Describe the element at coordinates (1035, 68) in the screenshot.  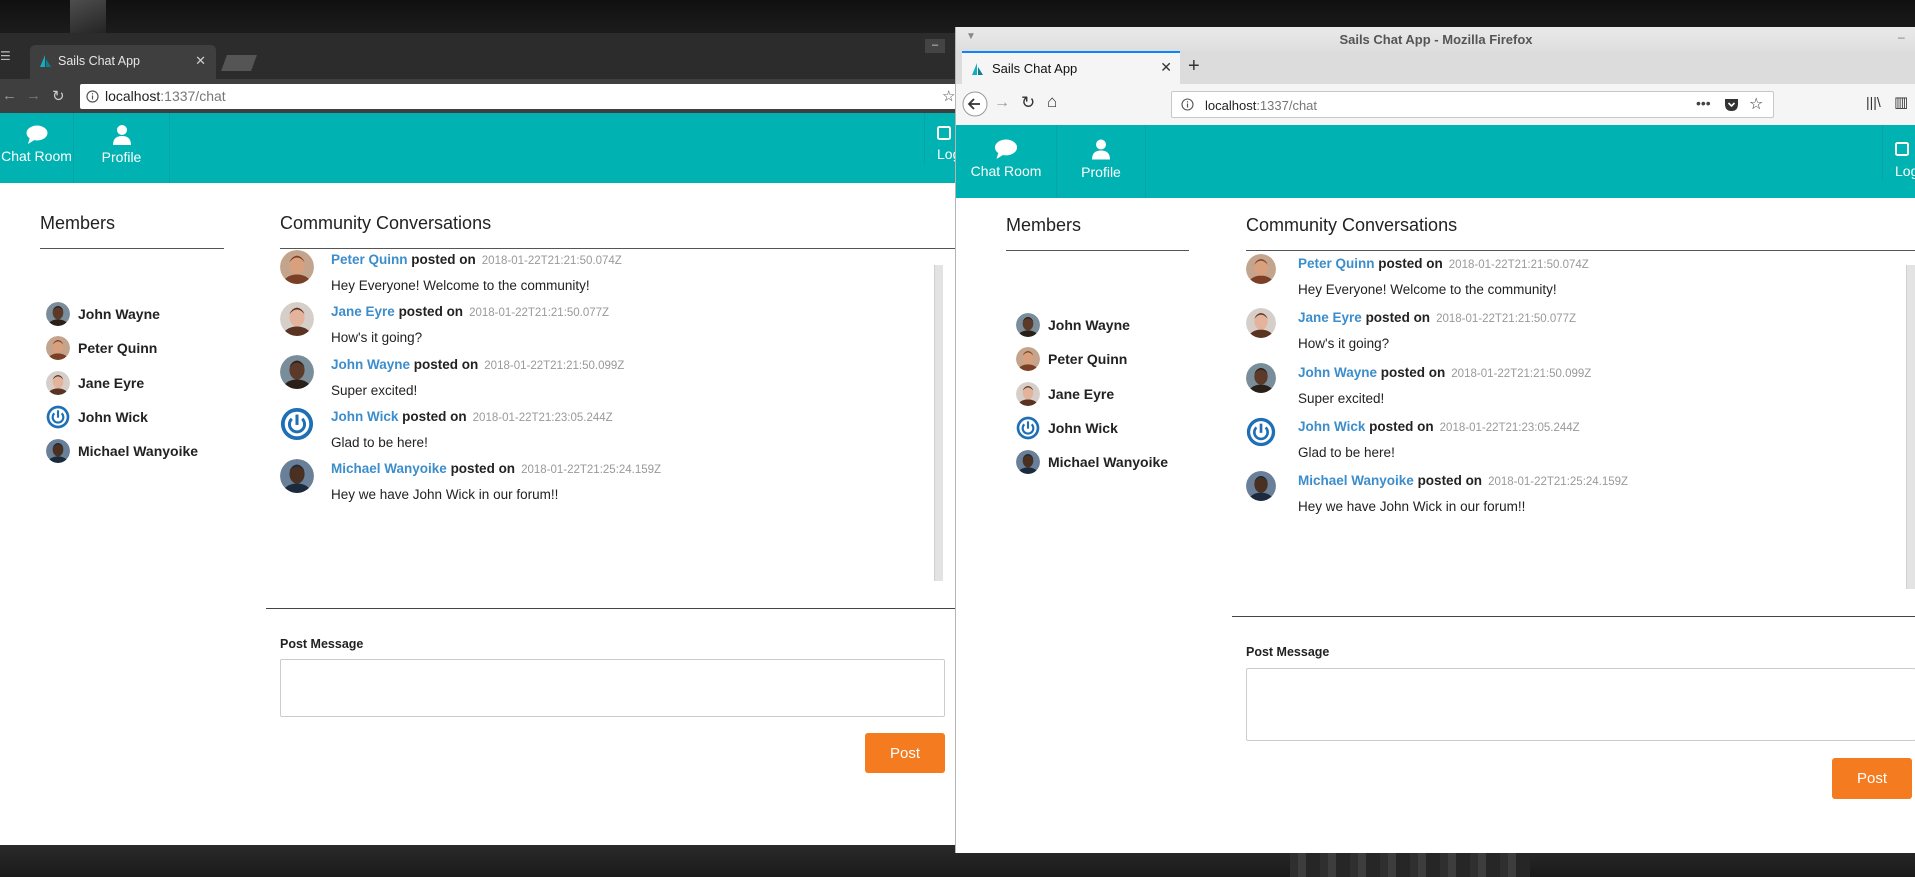
I see `firefox-tab-title: Sails Chat App` at that location.